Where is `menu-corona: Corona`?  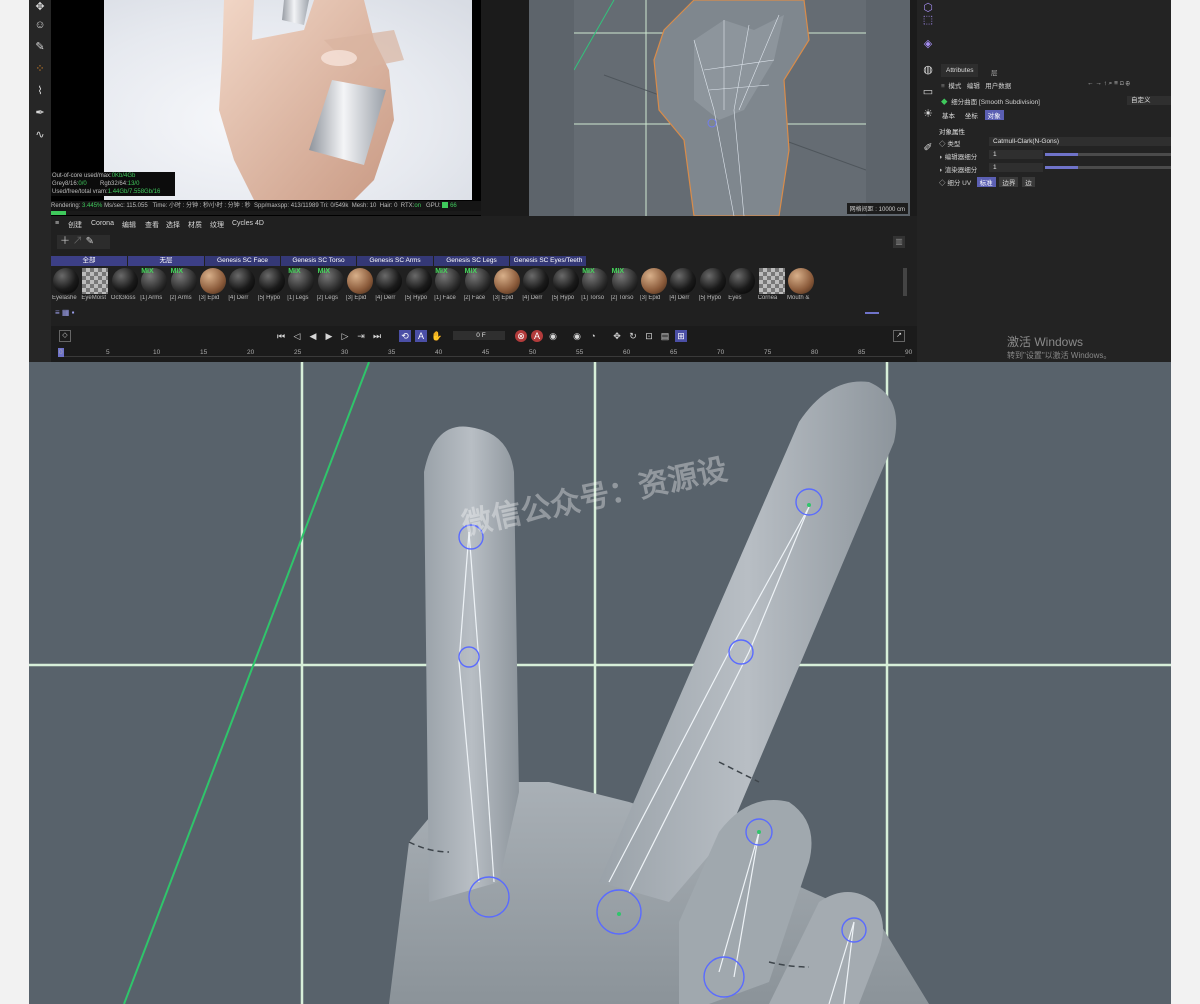 menu-corona: Corona is located at coordinates (102, 223).